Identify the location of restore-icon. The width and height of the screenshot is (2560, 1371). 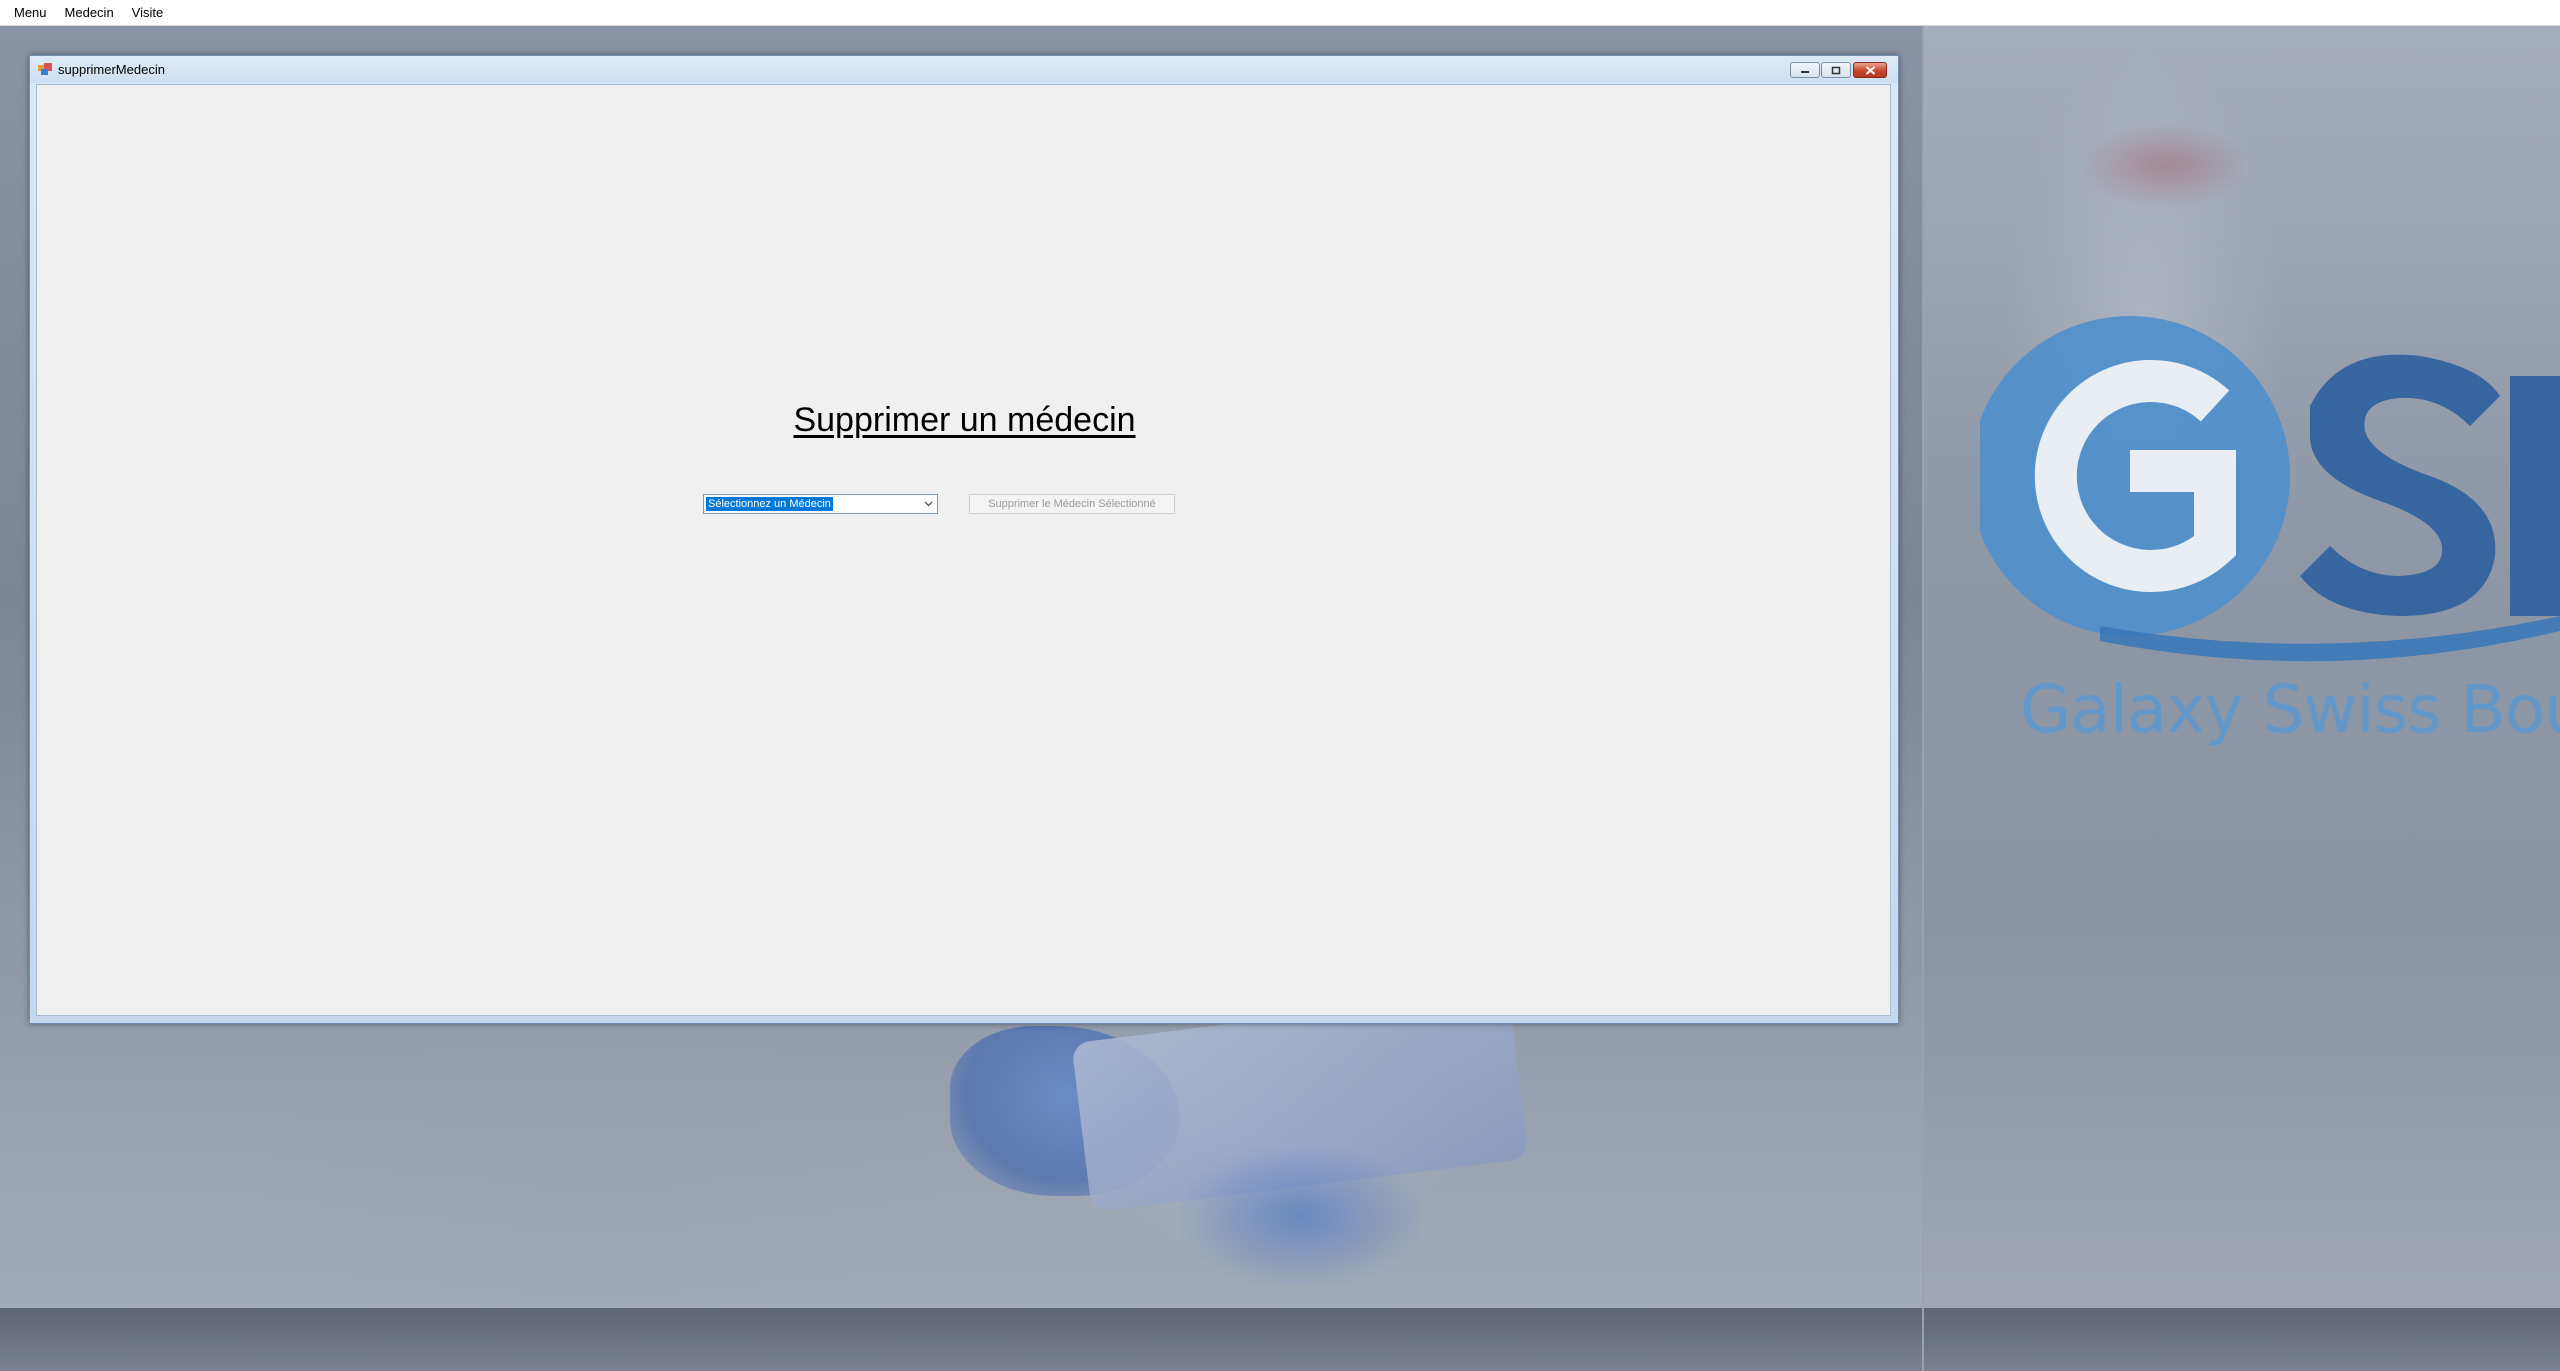
(1836, 70).